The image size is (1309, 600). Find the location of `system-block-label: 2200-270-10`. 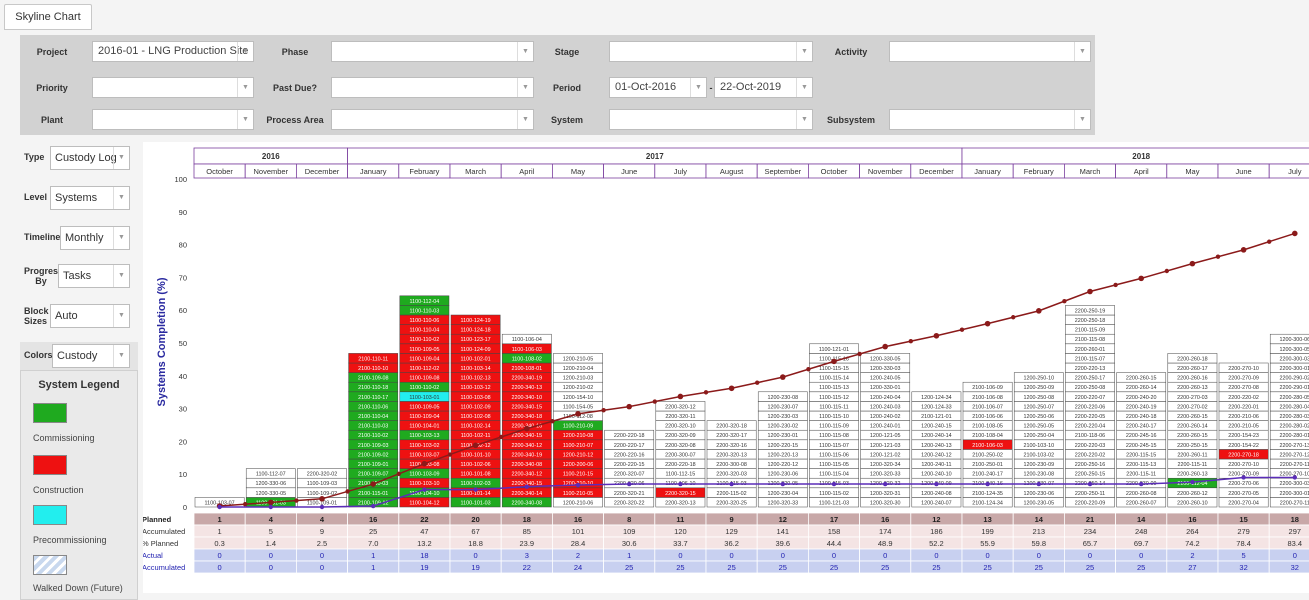

system-block-label: 2200-270-10 is located at coordinates (1243, 465).